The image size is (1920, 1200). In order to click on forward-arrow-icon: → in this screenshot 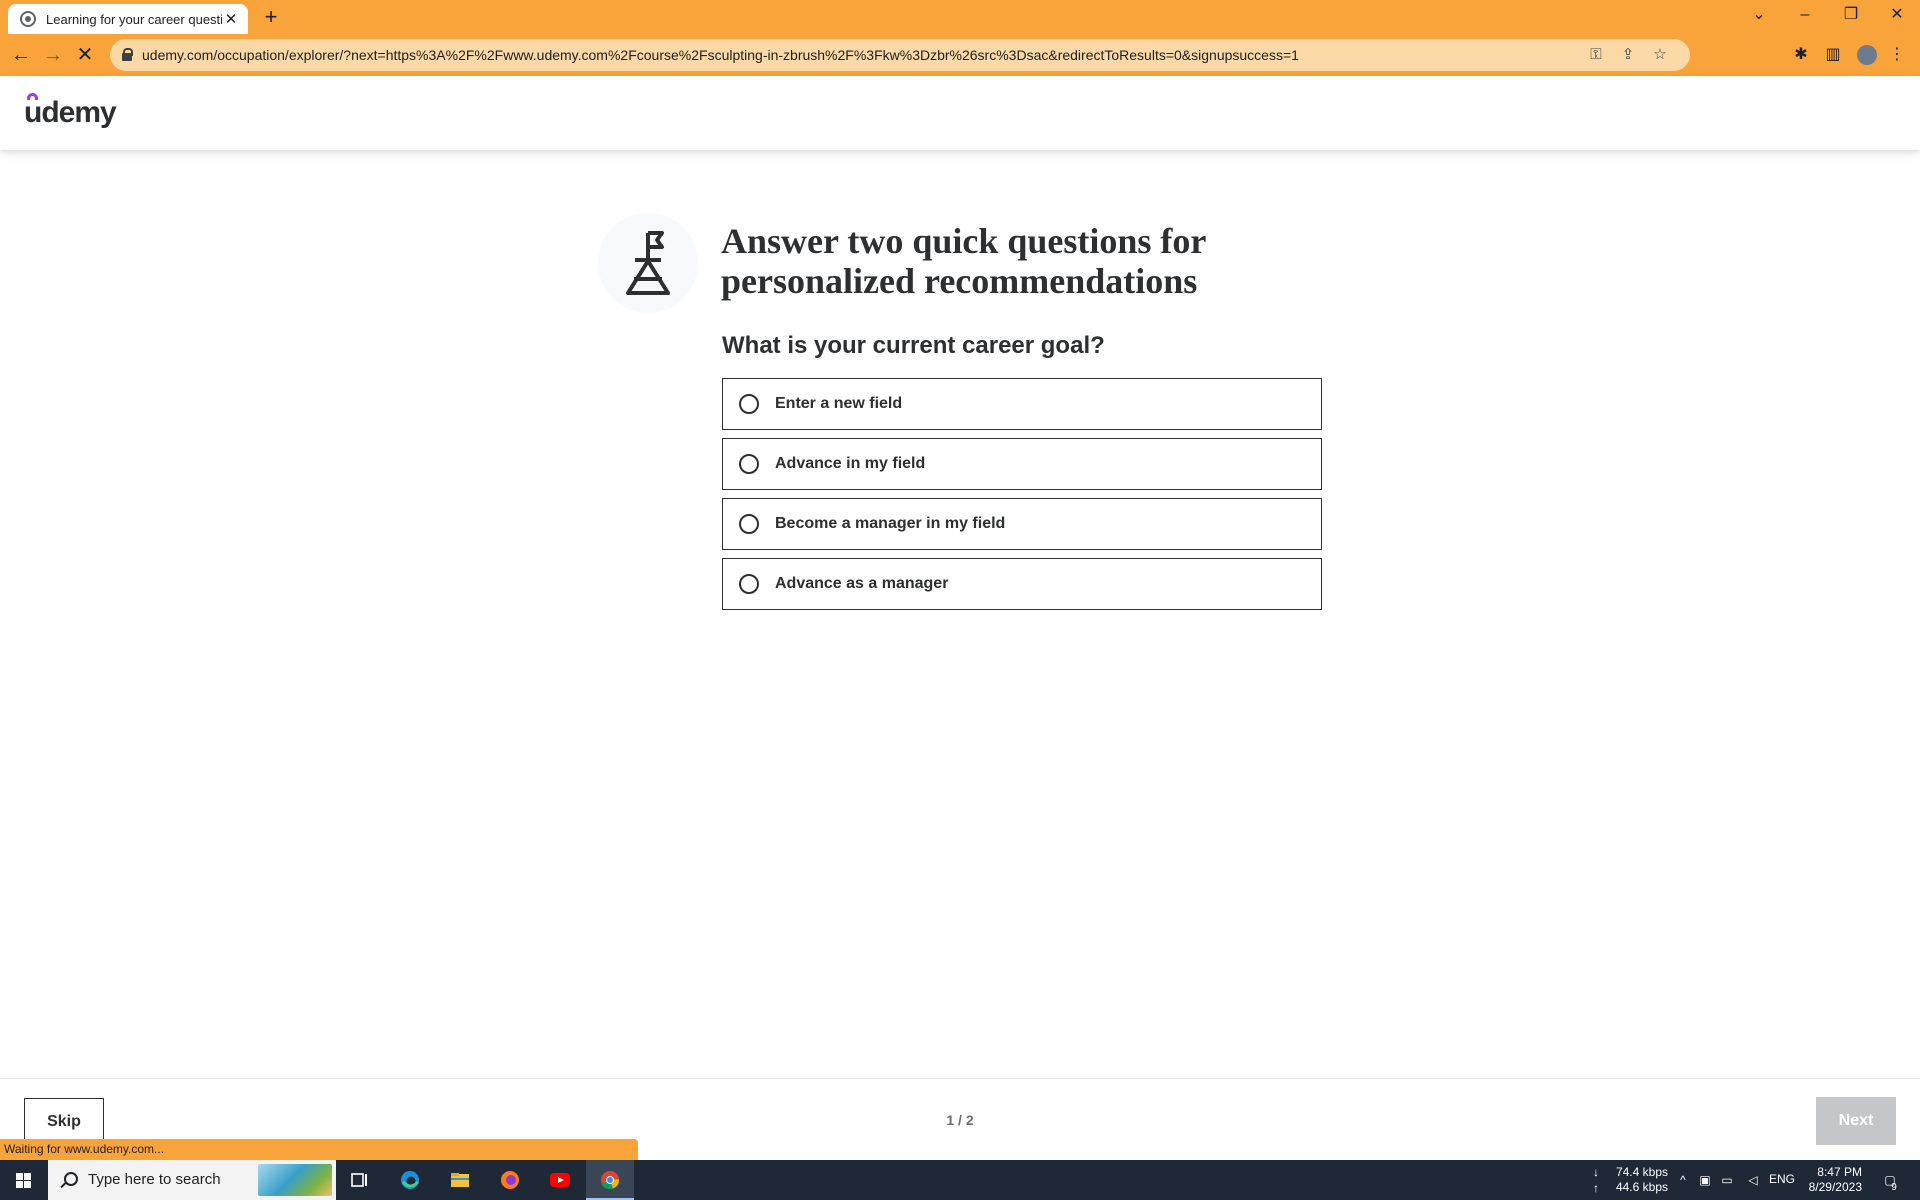, I will do `click(53, 55)`.